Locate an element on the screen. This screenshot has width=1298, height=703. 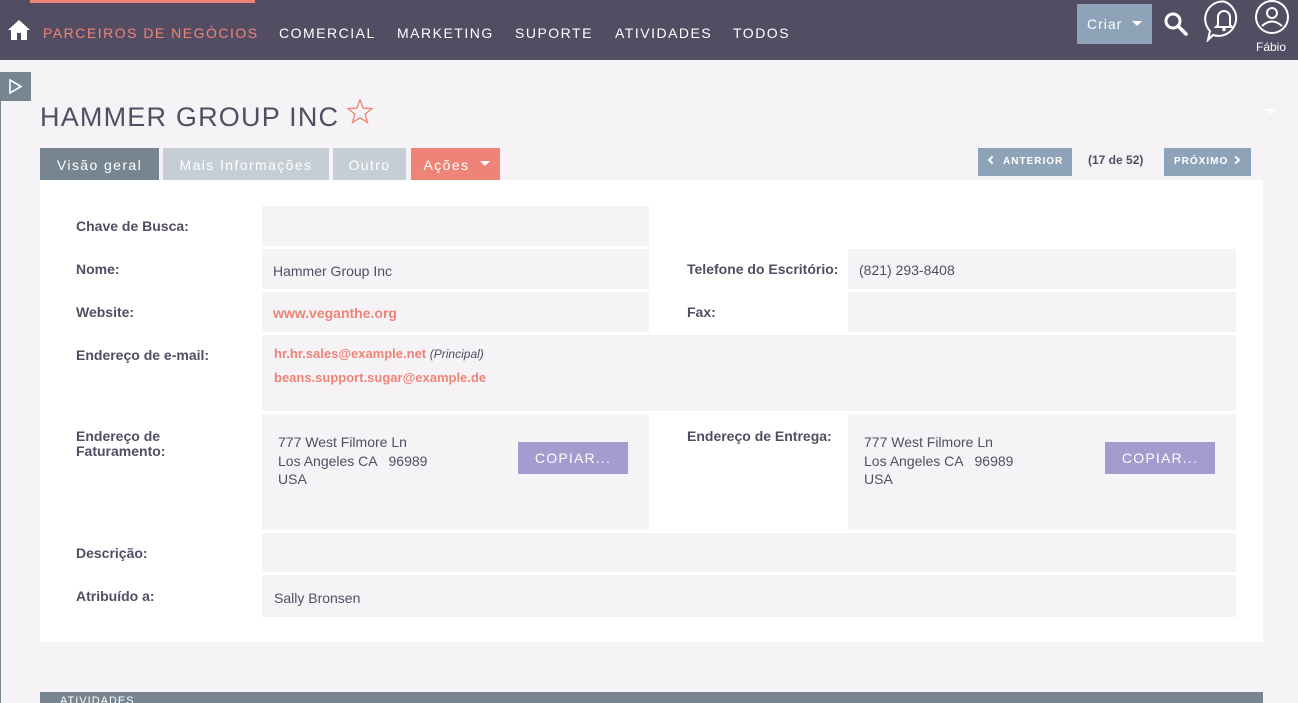
billing-address-line1: 777 West Filmore Ln is located at coordinates (342, 442).